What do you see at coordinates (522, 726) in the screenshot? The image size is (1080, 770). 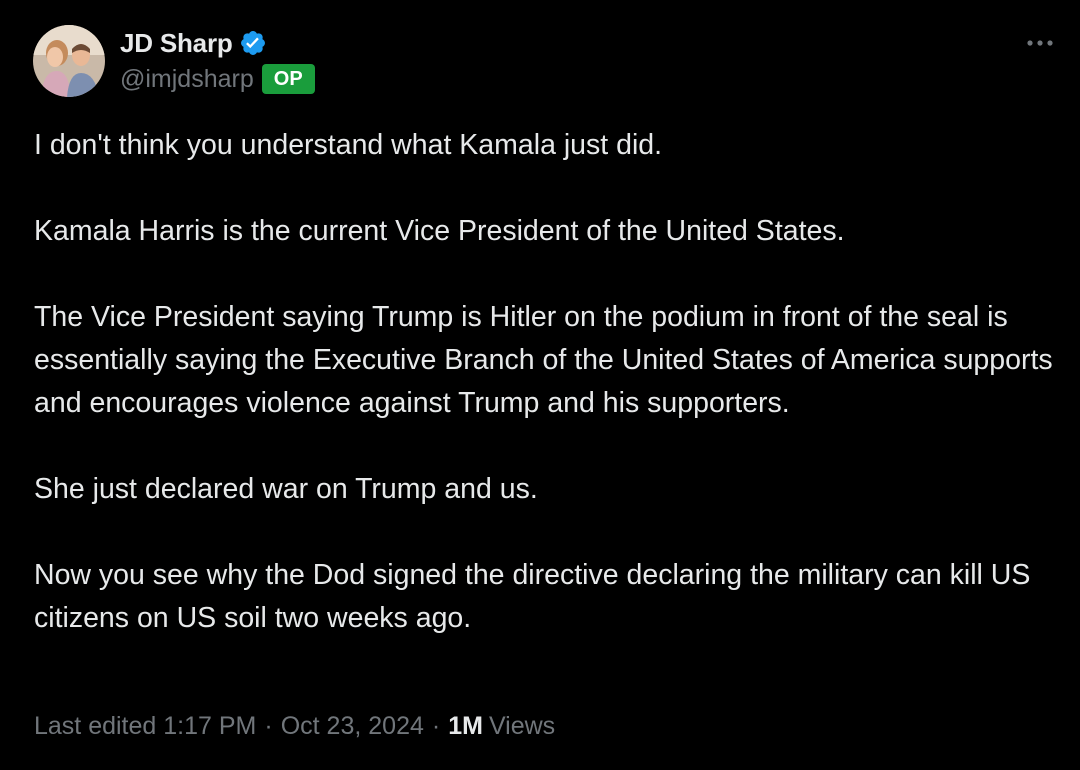 I see `views-label: Views` at bounding box center [522, 726].